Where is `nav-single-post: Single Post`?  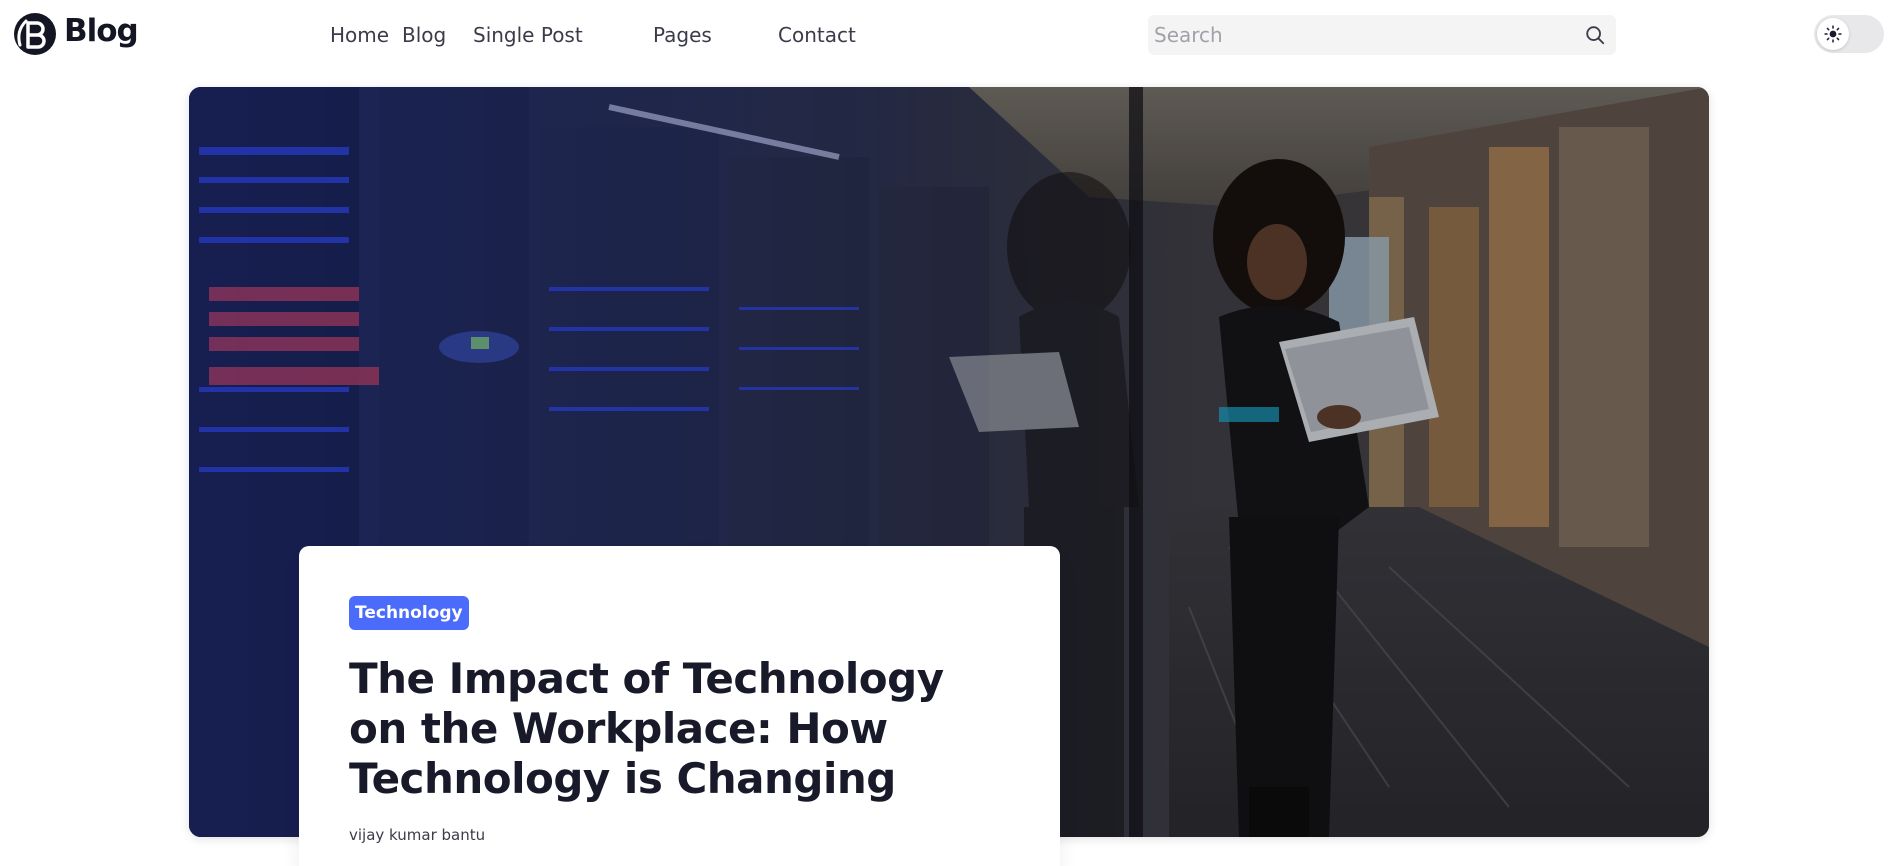 nav-single-post: Single Post is located at coordinates (563, 35).